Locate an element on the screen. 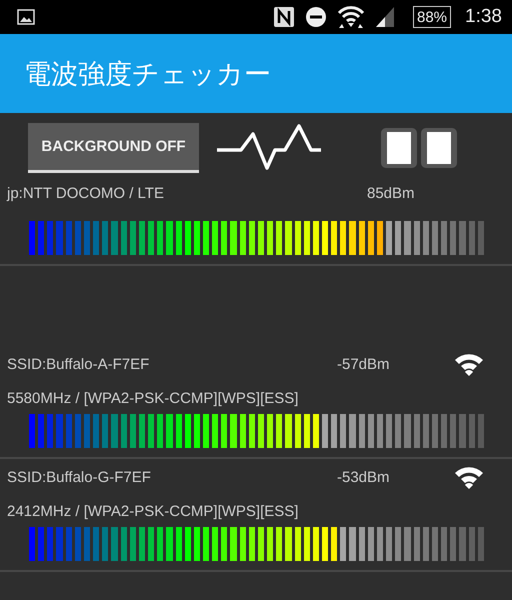  signal-reading: -53dBm is located at coordinates (364, 477).